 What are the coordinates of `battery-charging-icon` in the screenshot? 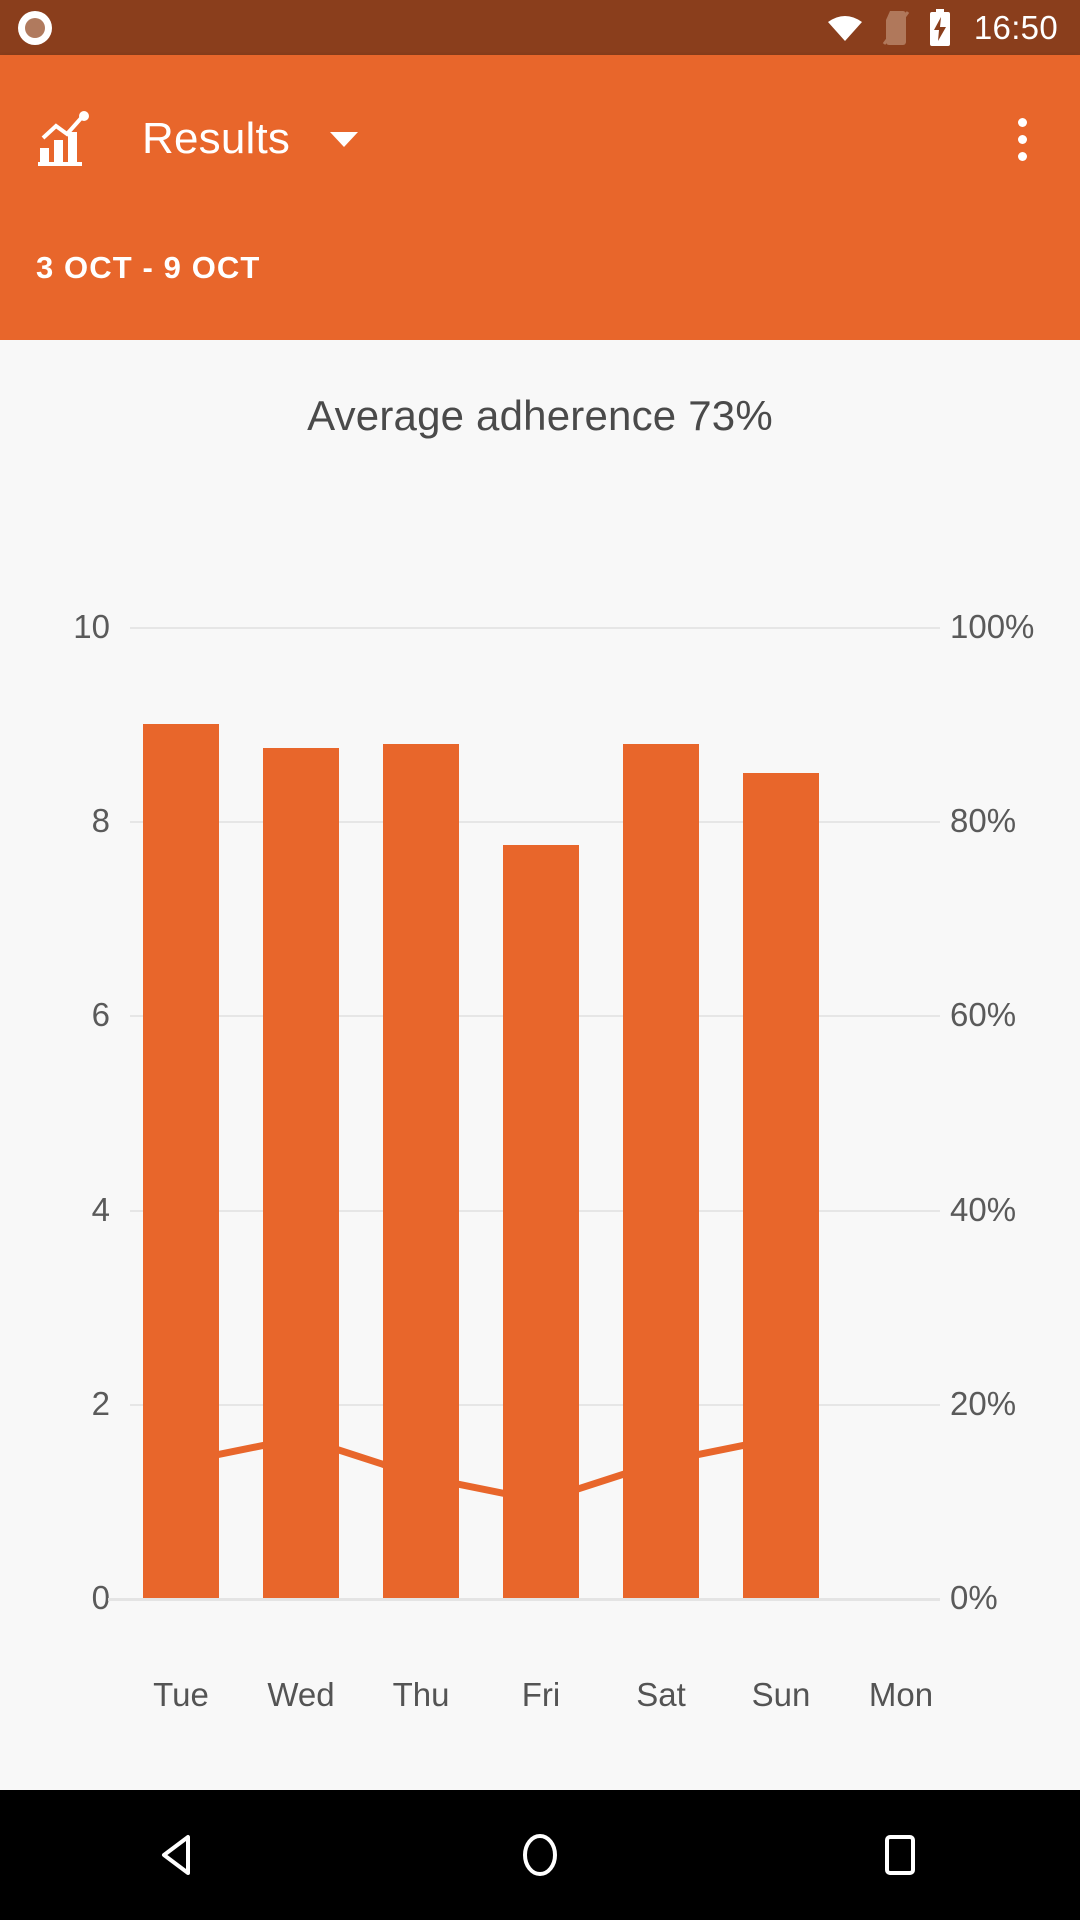 It's located at (939, 27).